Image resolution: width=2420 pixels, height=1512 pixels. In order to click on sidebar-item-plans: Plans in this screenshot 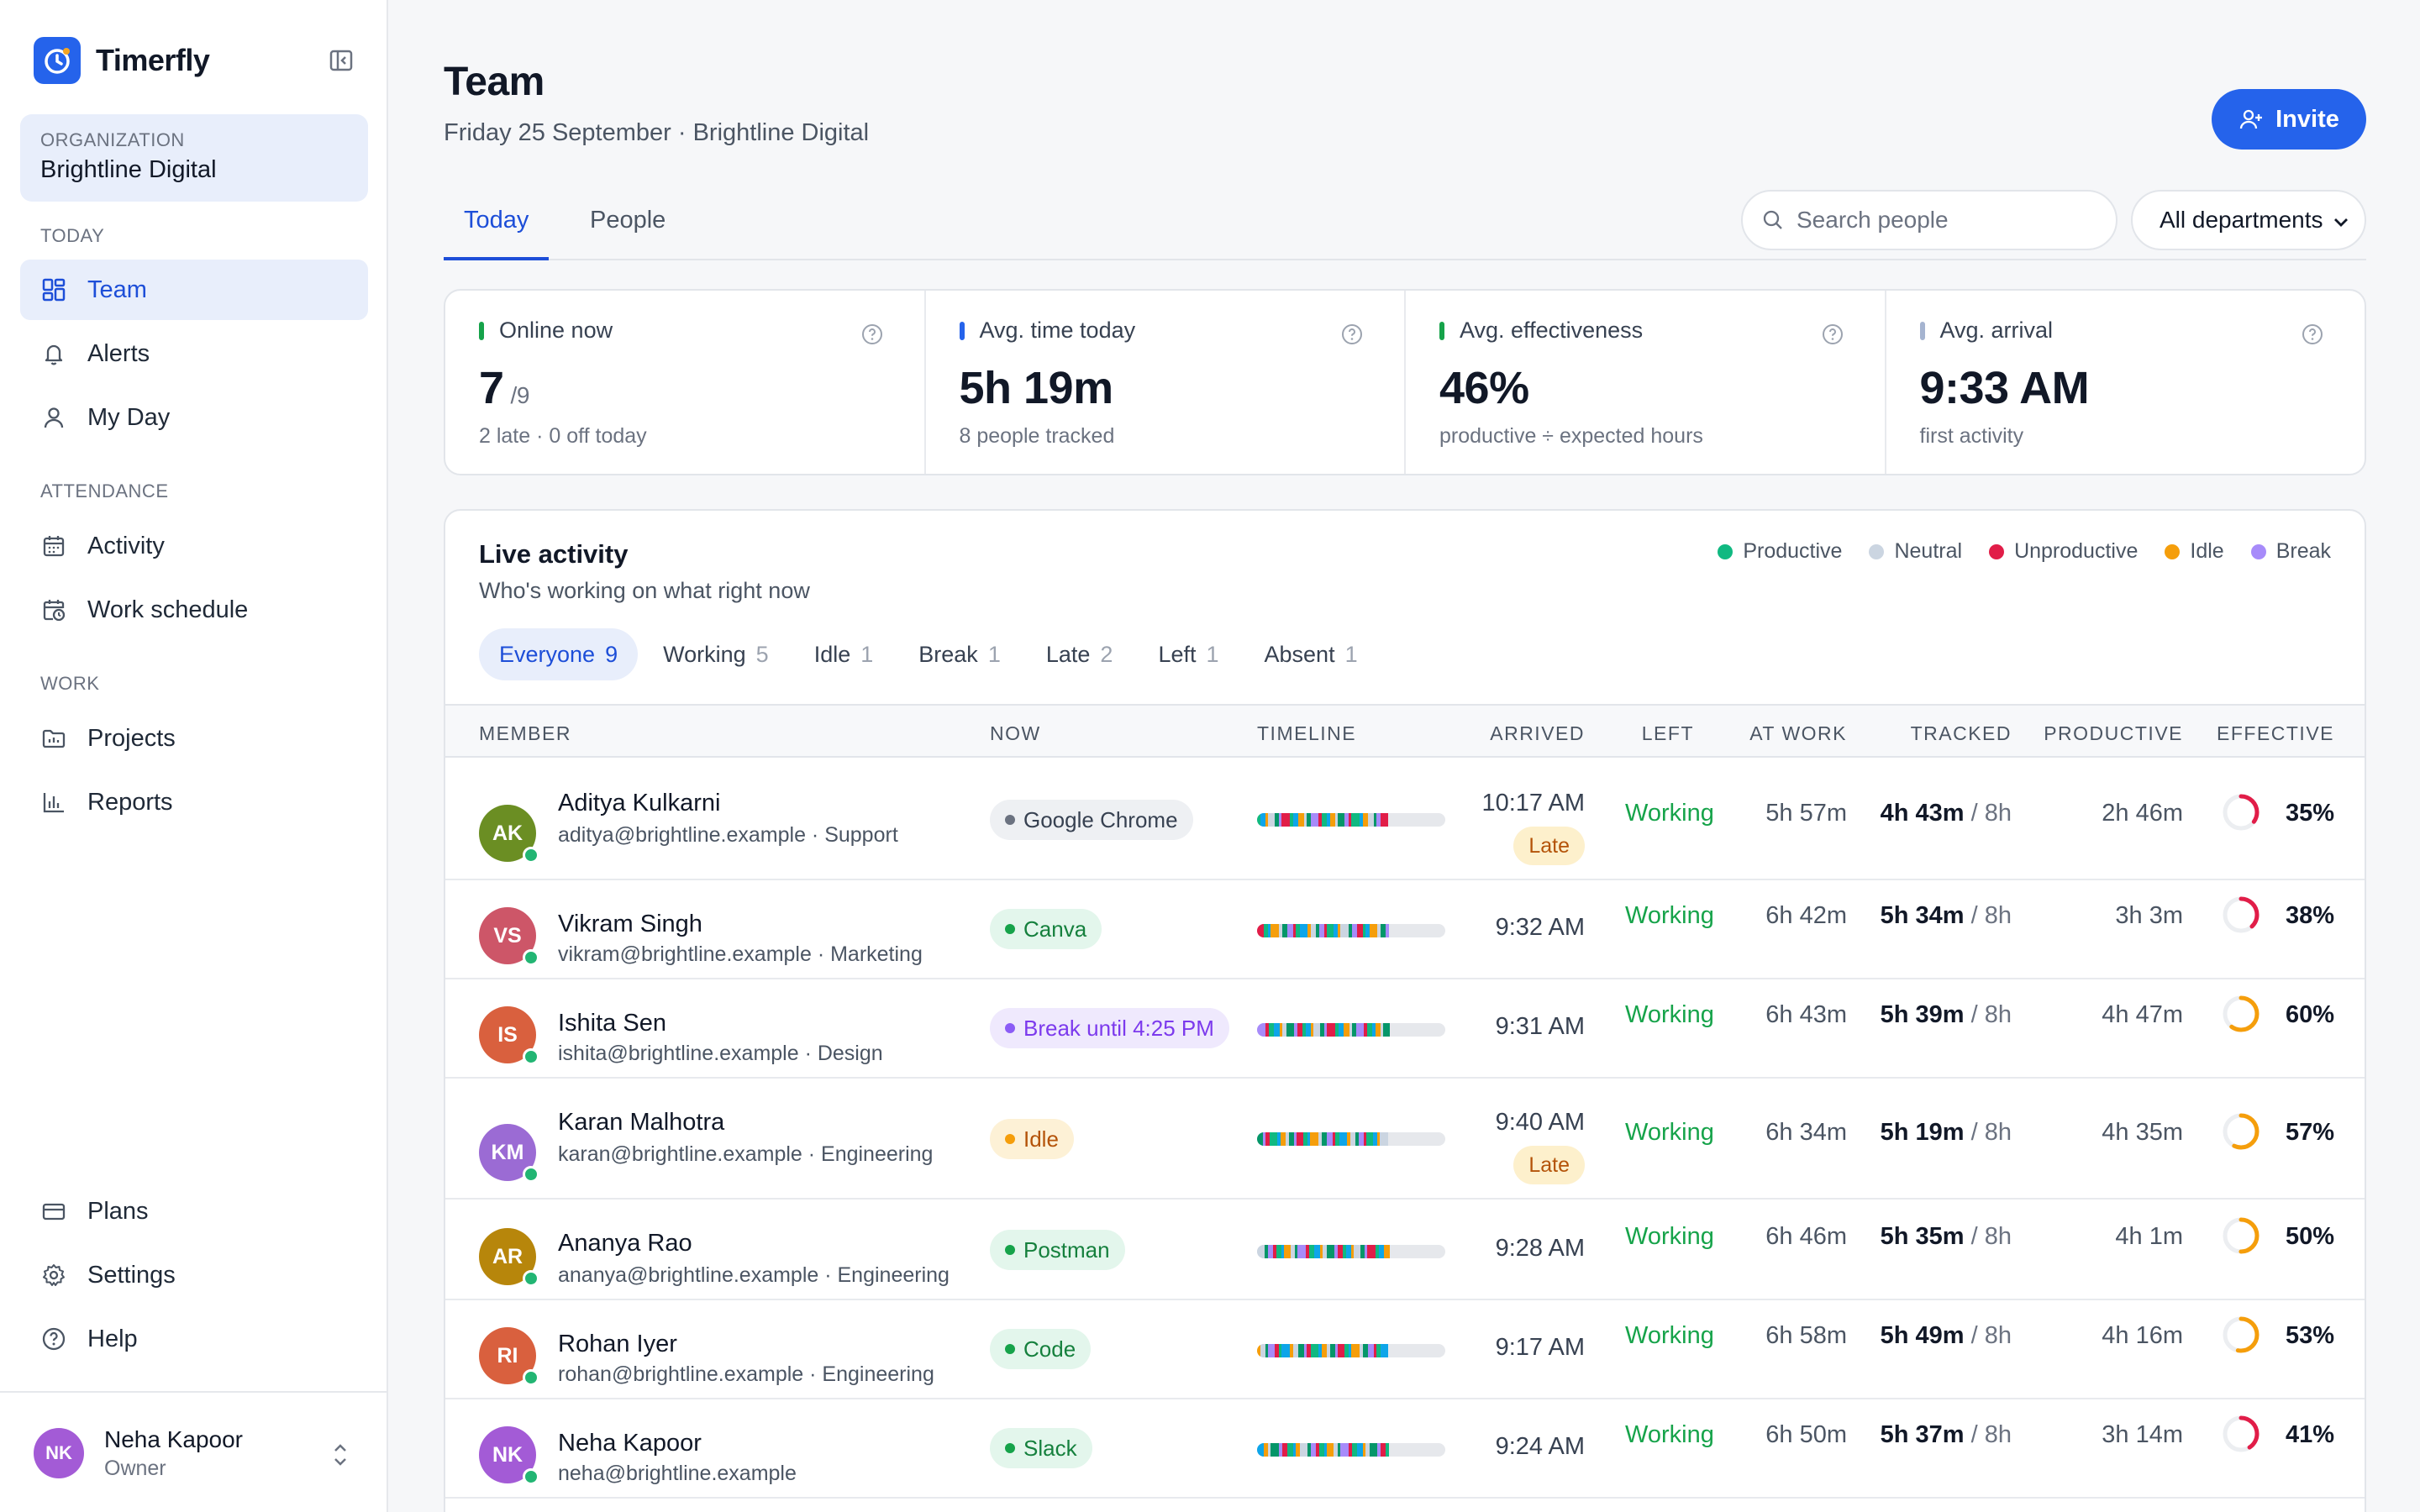, I will do `click(194, 1211)`.